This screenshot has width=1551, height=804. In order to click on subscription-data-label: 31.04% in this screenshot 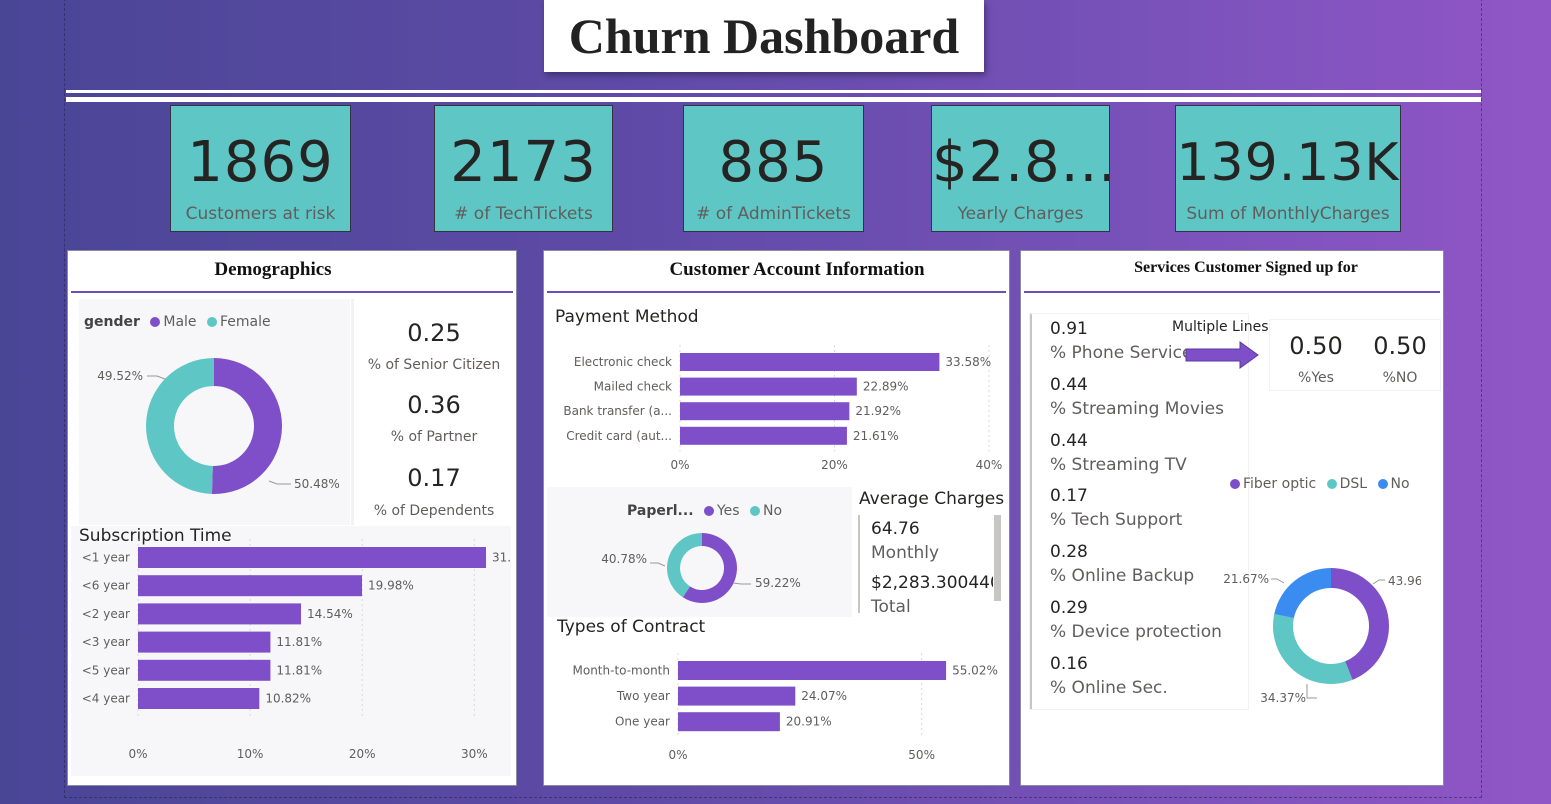, I will do `click(501, 558)`.